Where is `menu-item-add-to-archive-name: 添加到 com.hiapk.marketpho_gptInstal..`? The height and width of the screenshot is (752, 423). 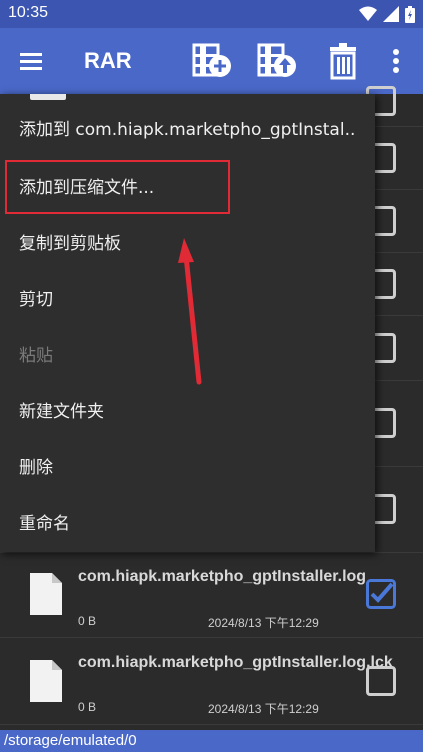 menu-item-add-to-archive-name: 添加到 com.hiapk.marketpho_gptInstal.. is located at coordinates (187, 130).